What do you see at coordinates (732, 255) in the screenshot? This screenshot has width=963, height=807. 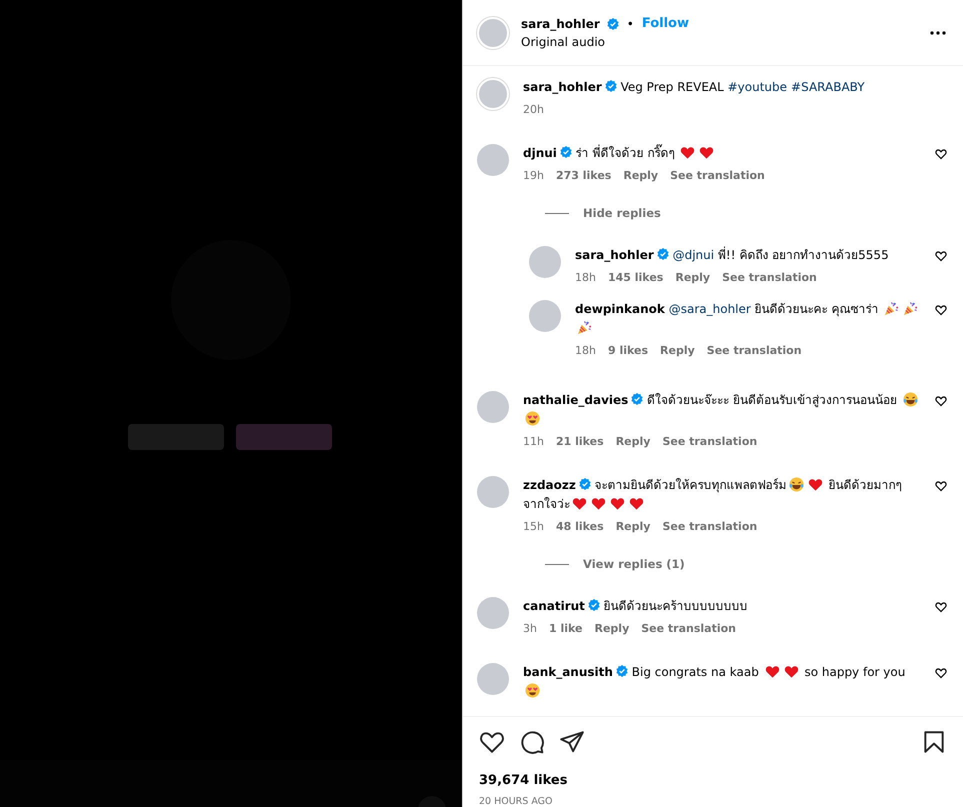 I see `comment-text: sara_hohler @djnui พี่!! คิดถึง อยากทำงานด้วย5555` at bounding box center [732, 255].